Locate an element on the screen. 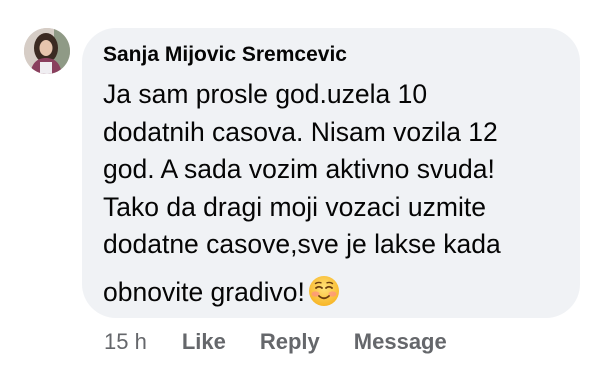 The height and width of the screenshot is (366, 614). comment-text-line: Tako da dragi moji vozaci uzmite is located at coordinates (294, 206).